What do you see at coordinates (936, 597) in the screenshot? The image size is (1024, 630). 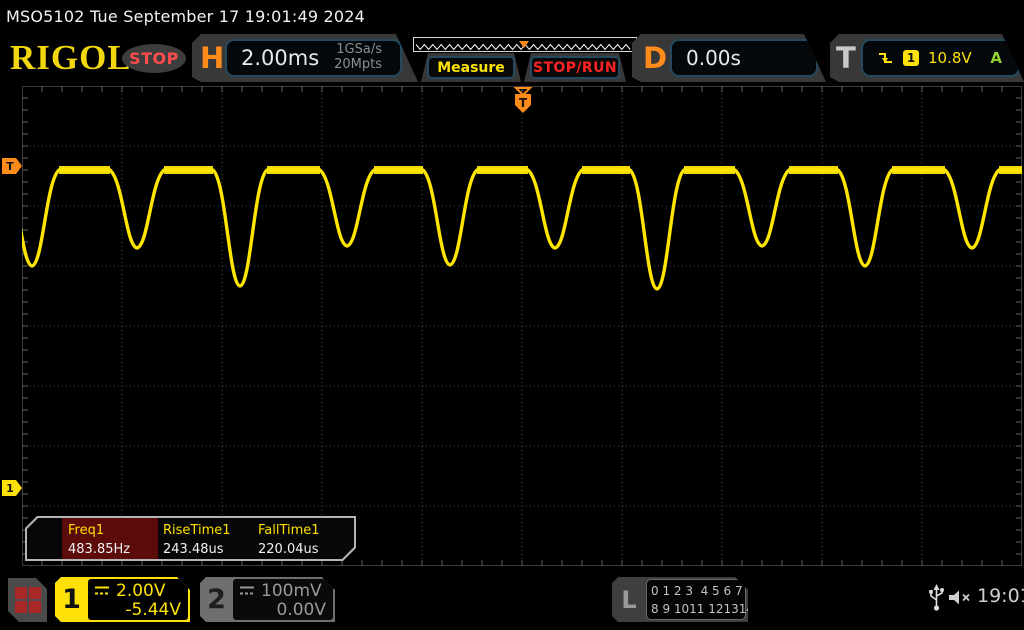 I see `usb-icon` at bounding box center [936, 597].